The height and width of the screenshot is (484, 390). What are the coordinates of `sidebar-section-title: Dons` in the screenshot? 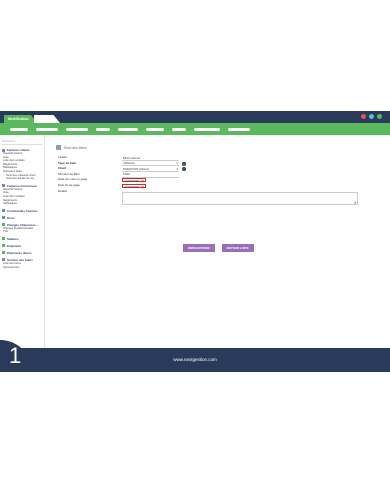 It's located at (22, 218).